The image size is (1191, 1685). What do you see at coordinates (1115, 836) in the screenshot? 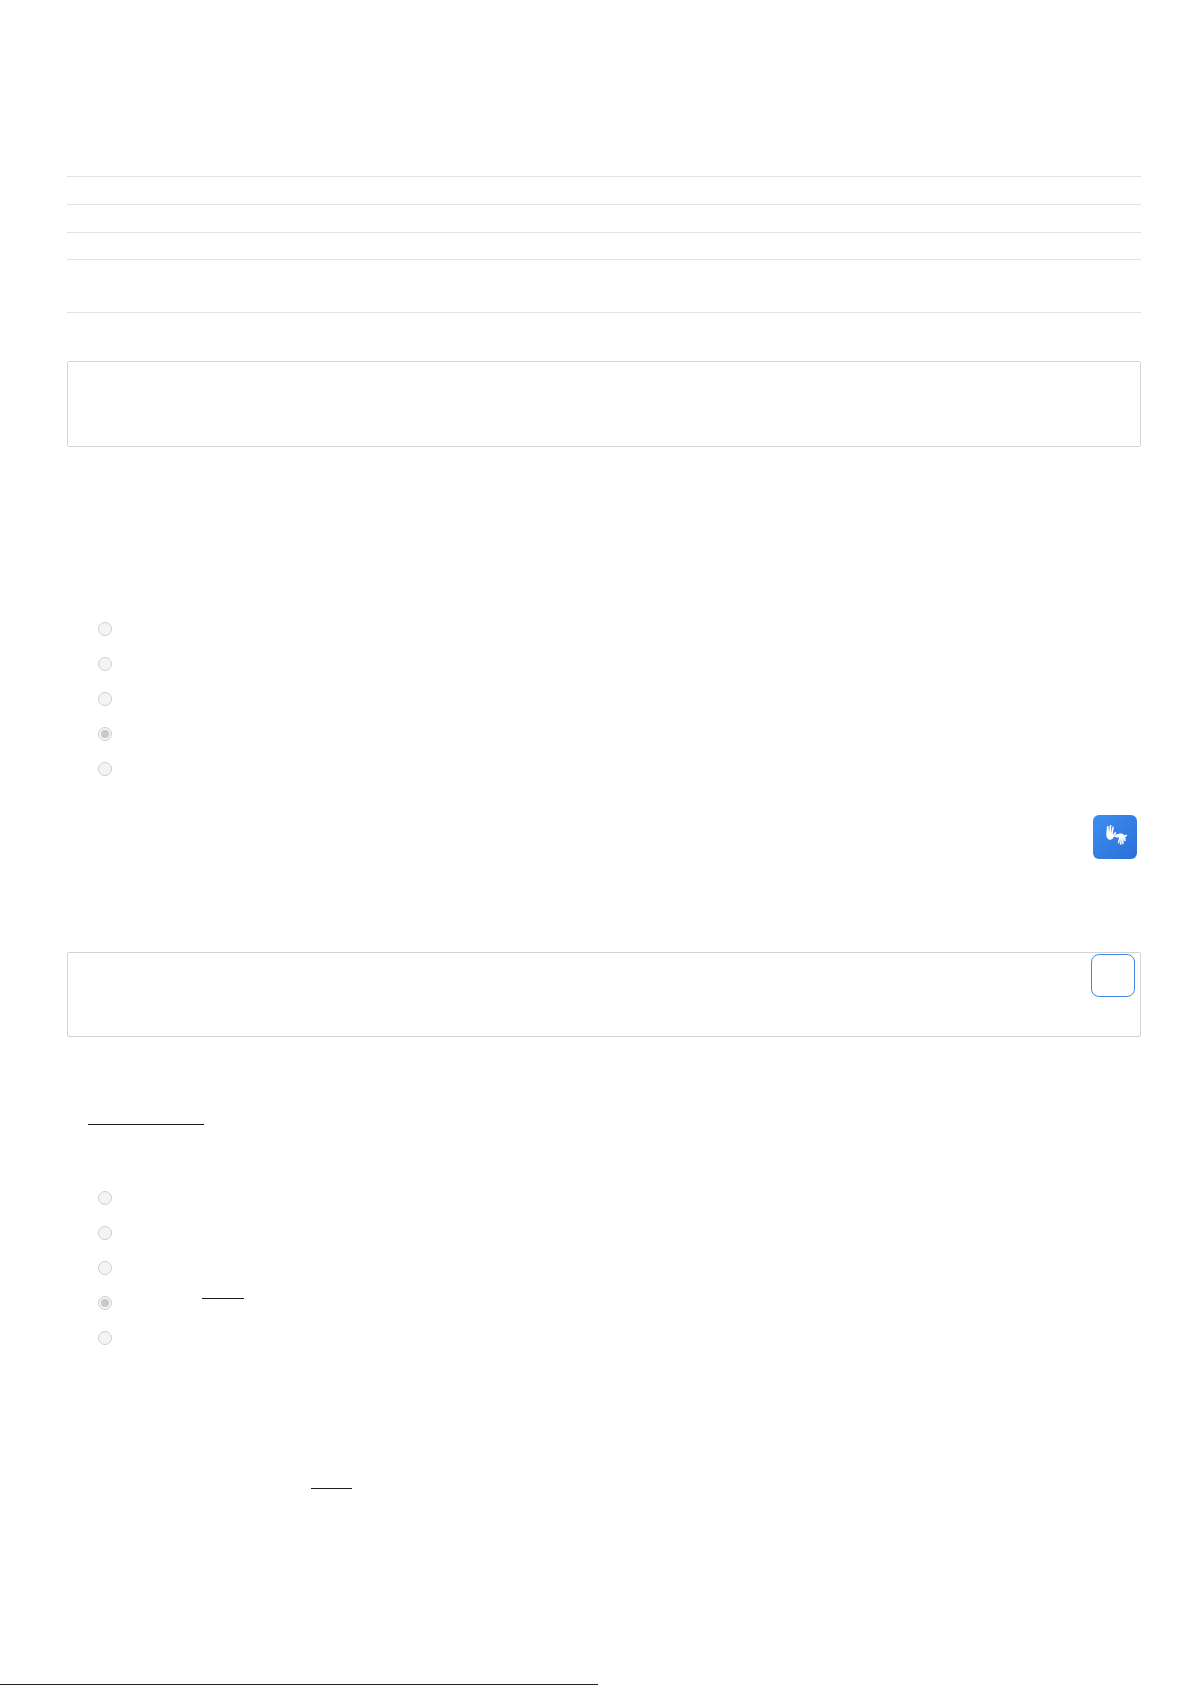
I see `sign-language-button` at bounding box center [1115, 836].